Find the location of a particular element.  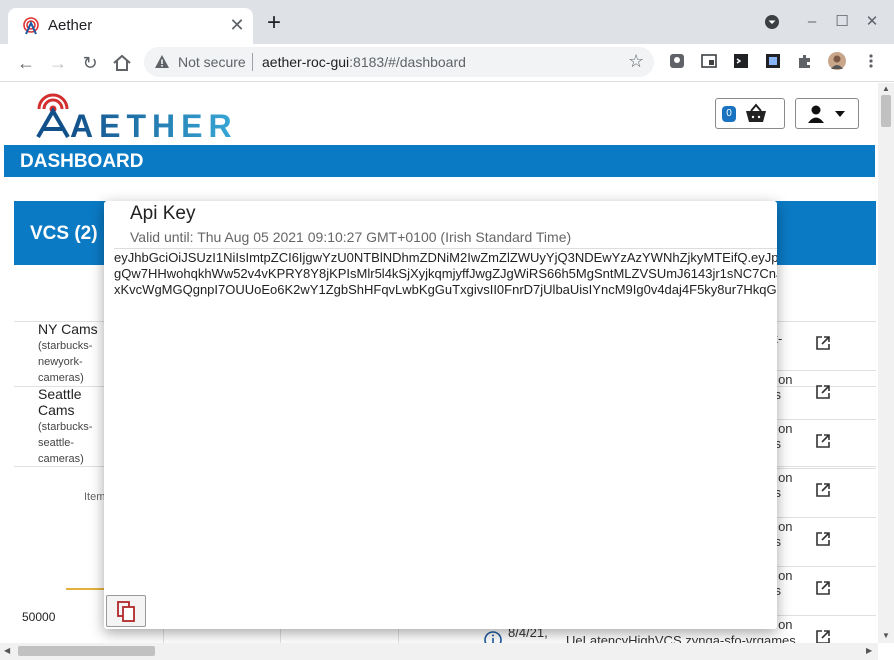

cart-count-badge: 0 is located at coordinates (729, 114).